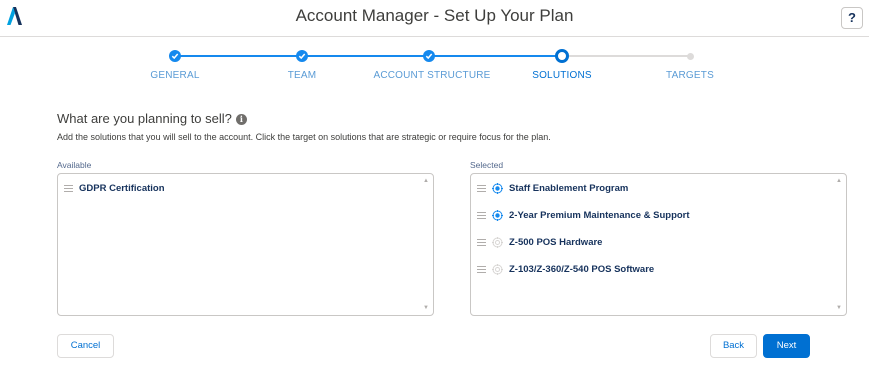 This screenshot has height=368, width=869. I want to click on page-title: Account Manager - Set Up Your Plan, so click(434, 15).